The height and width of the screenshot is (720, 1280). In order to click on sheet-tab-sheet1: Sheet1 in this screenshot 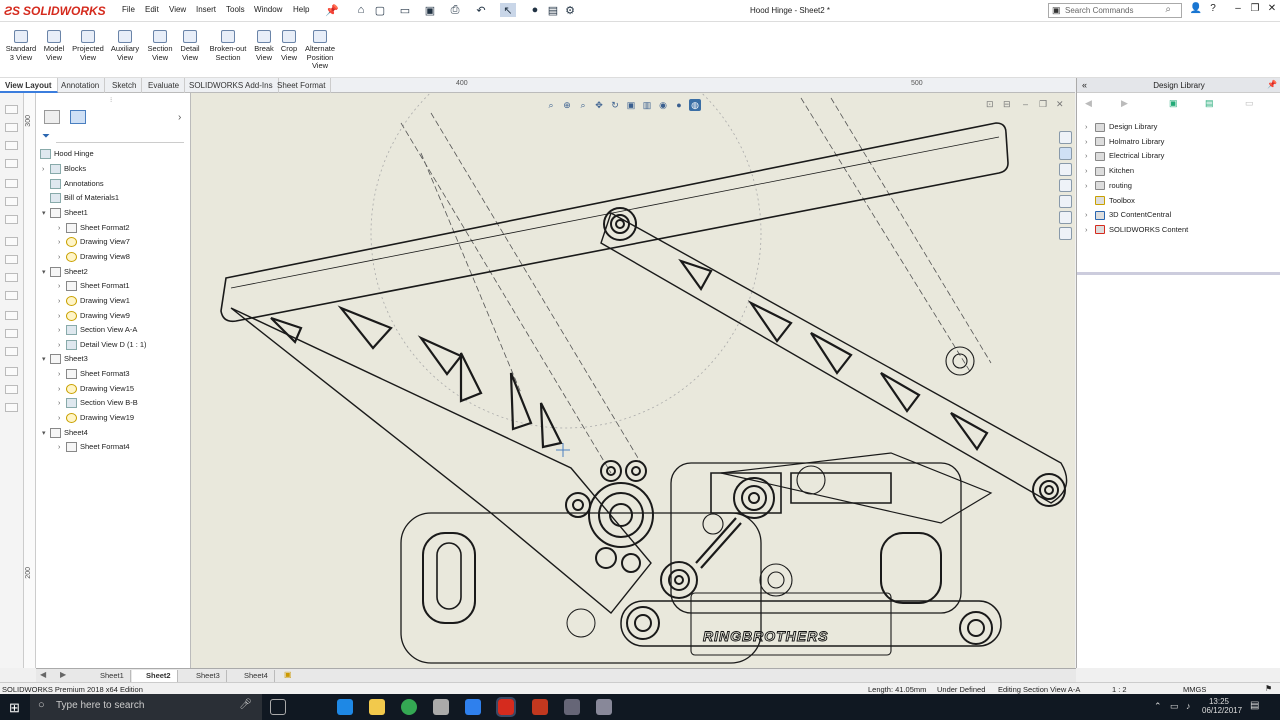, I will do `click(108, 676)`.